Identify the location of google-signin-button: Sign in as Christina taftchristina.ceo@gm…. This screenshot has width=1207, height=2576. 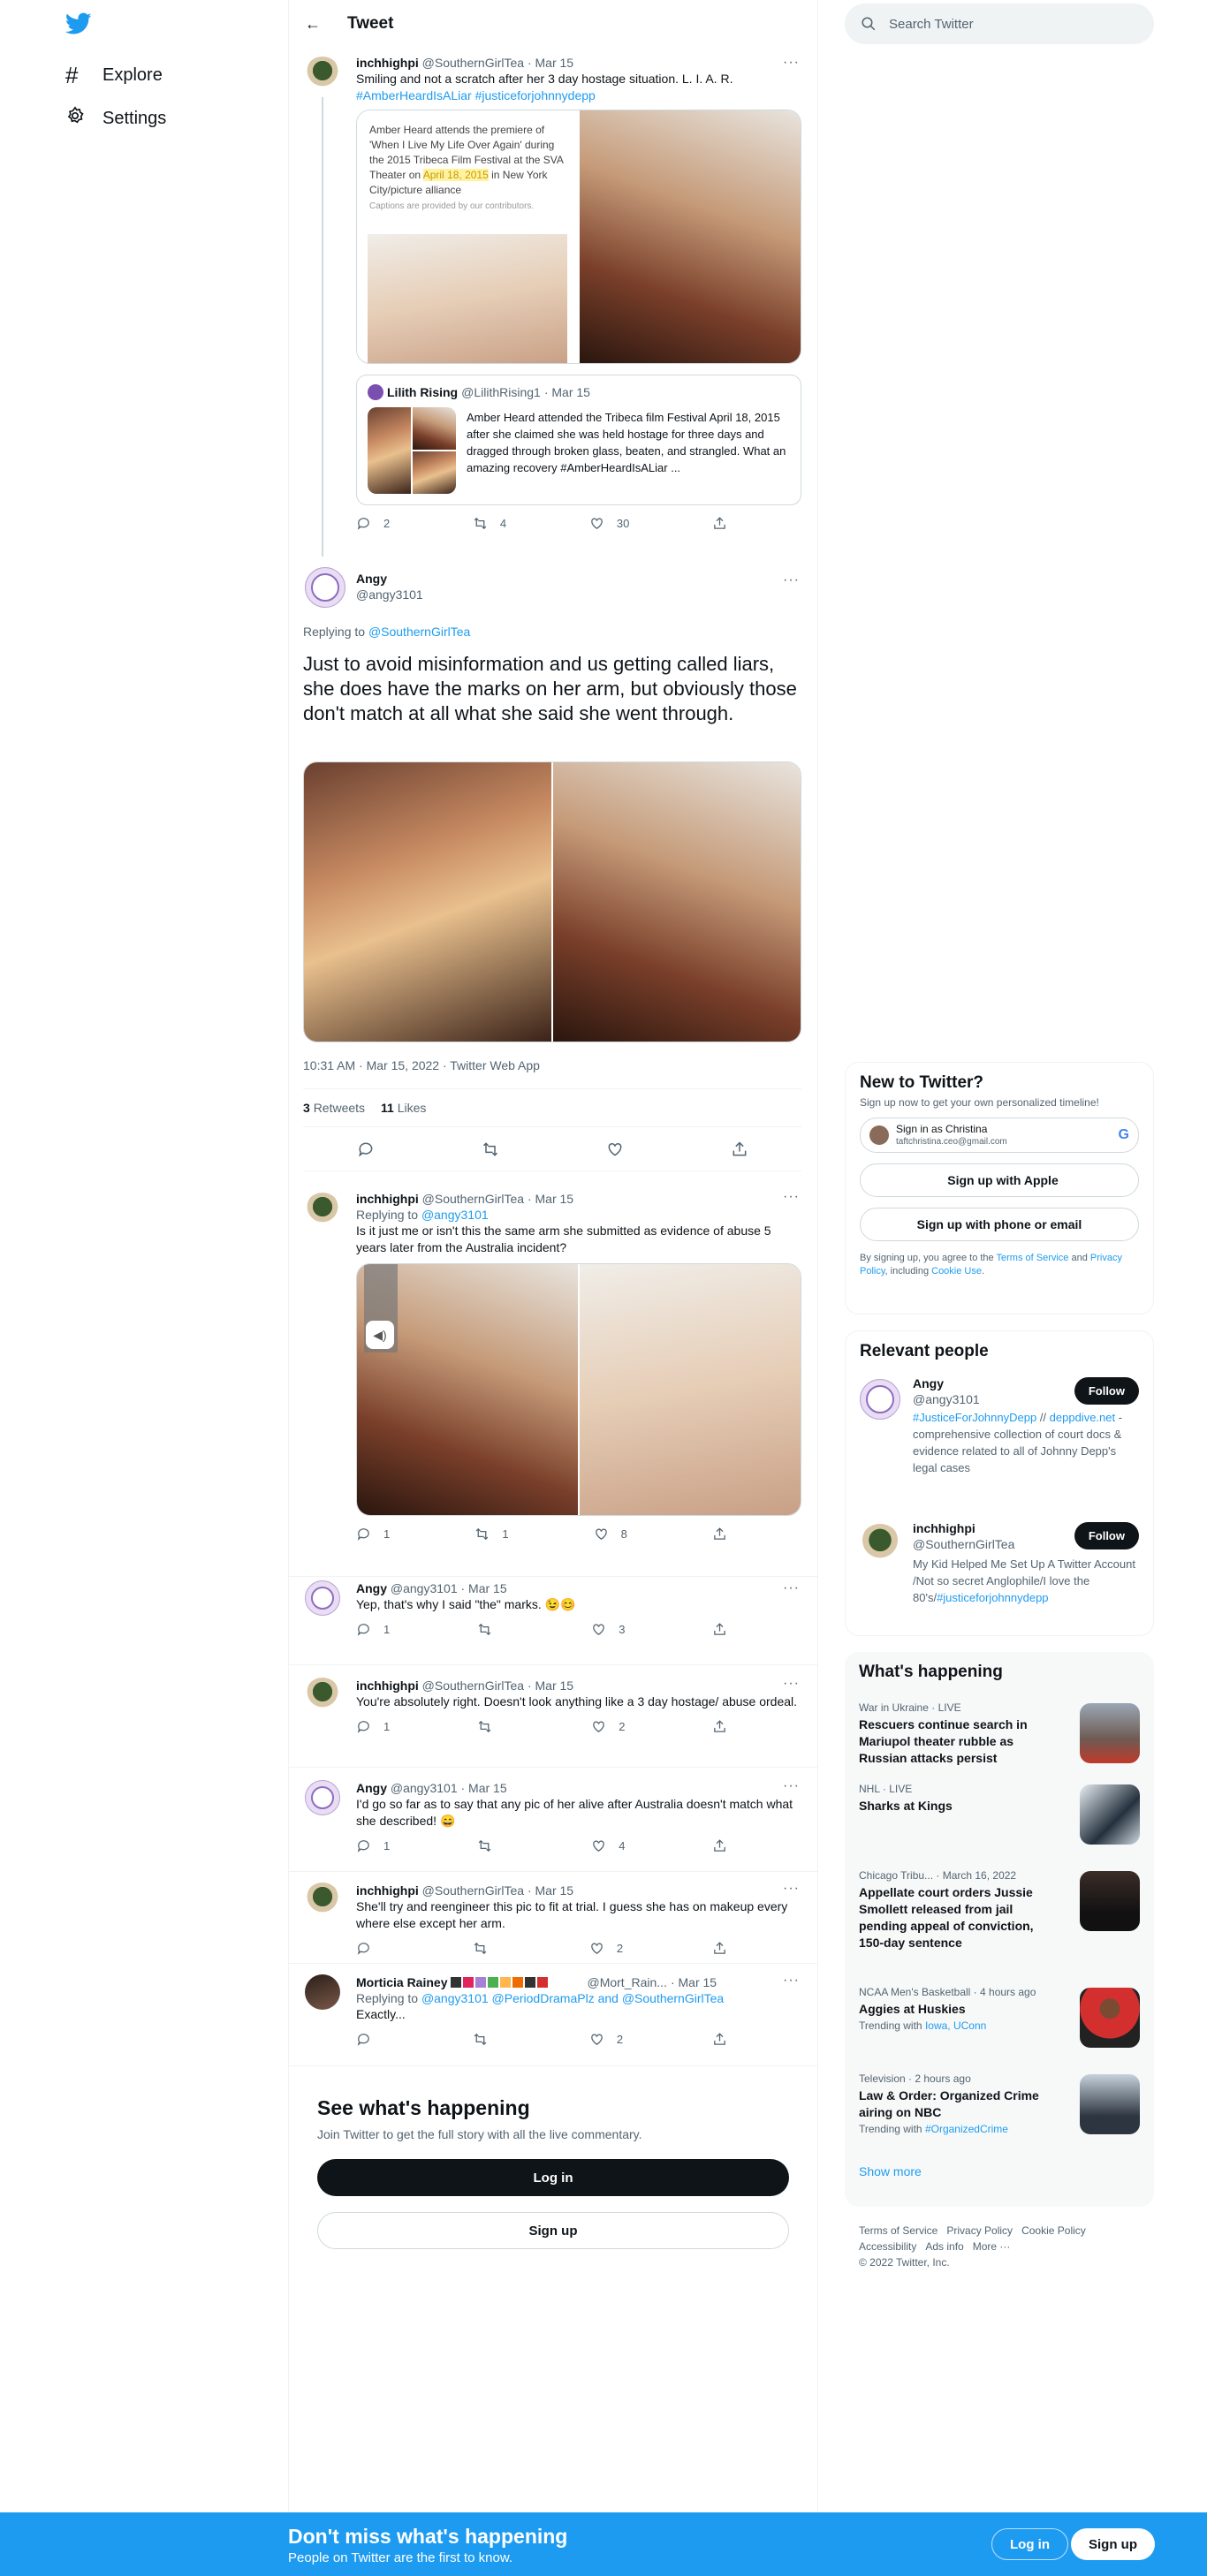
(999, 1136).